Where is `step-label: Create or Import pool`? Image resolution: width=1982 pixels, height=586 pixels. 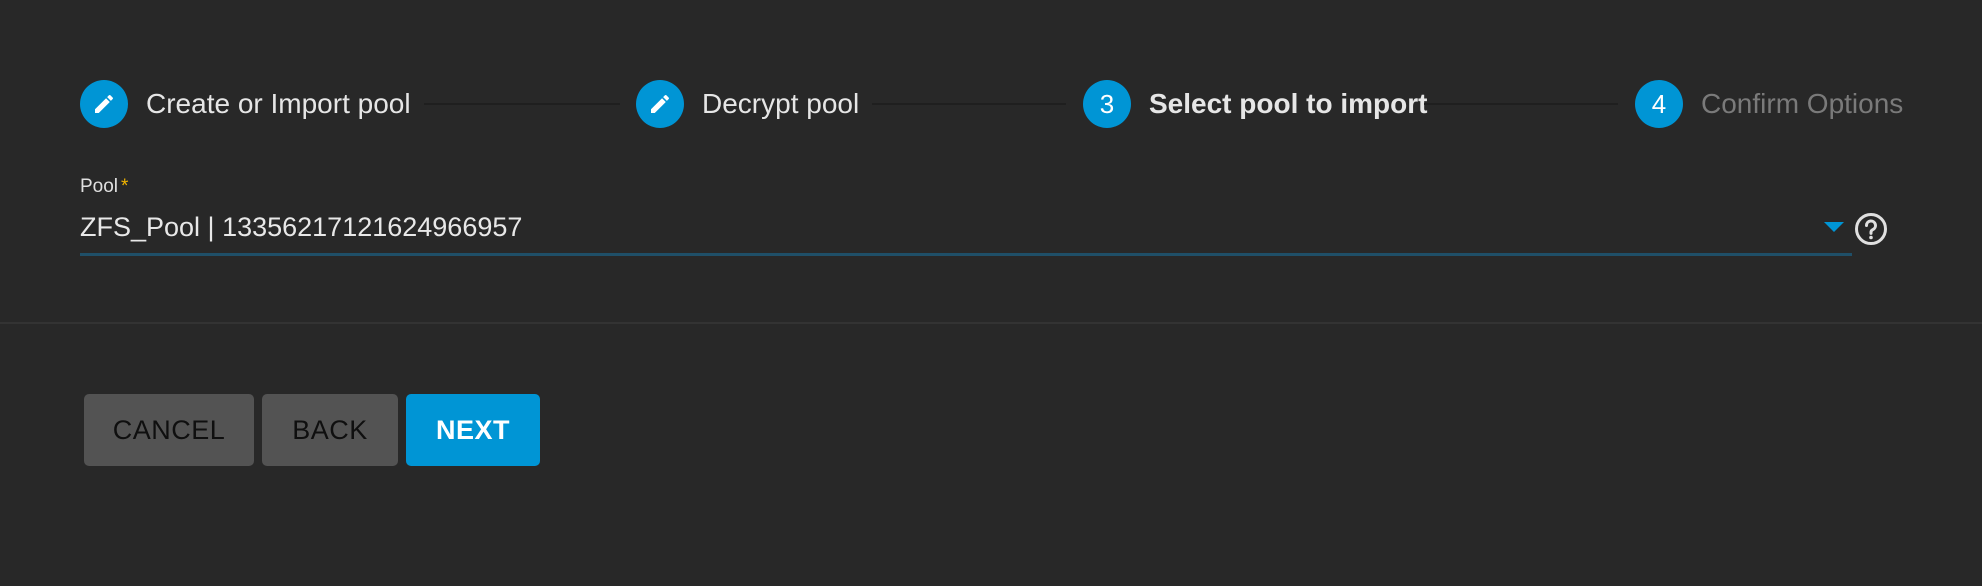 step-label: Create or Import pool is located at coordinates (278, 103).